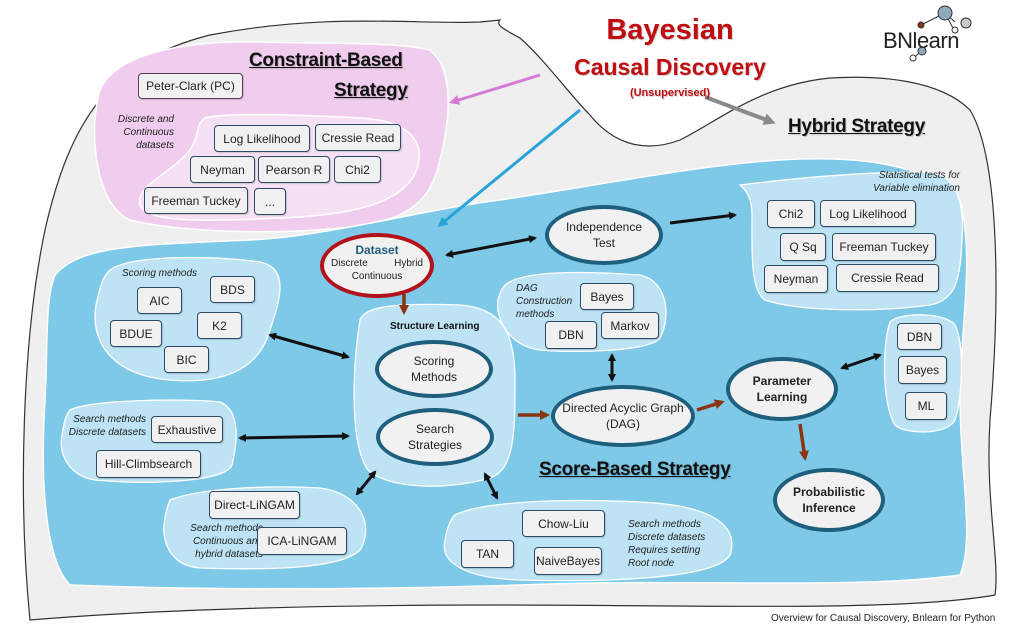  I want to click on probabilistic-inference-node: Probabilistic Inference, so click(829, 500).